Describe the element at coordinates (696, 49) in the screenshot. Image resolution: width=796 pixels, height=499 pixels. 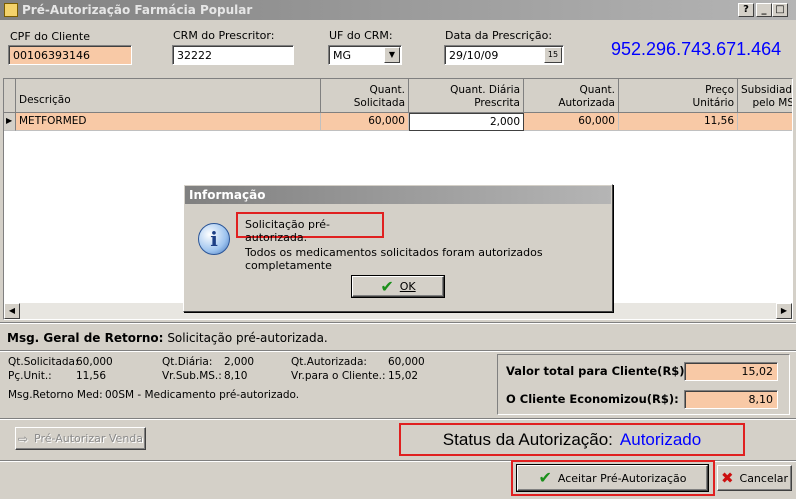
I see `authorization-number: 952.296.743.671.464` at that location.